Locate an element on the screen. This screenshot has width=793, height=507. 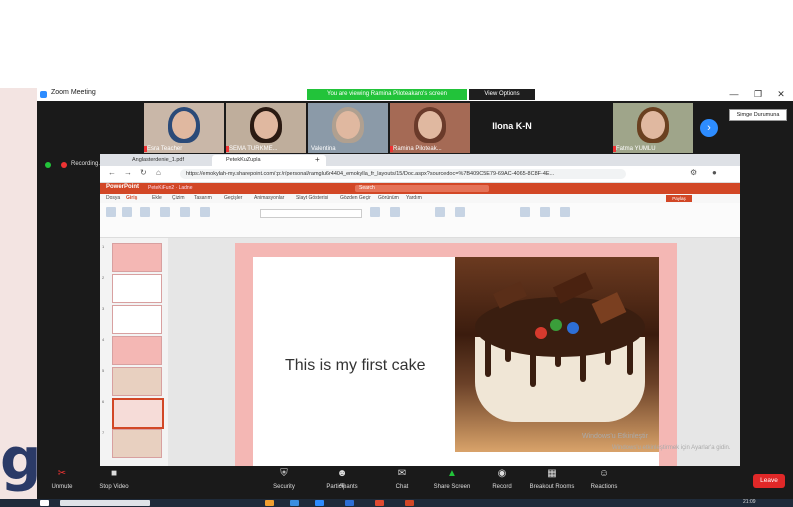
arrange-icon is located at coordinates (460, 212).